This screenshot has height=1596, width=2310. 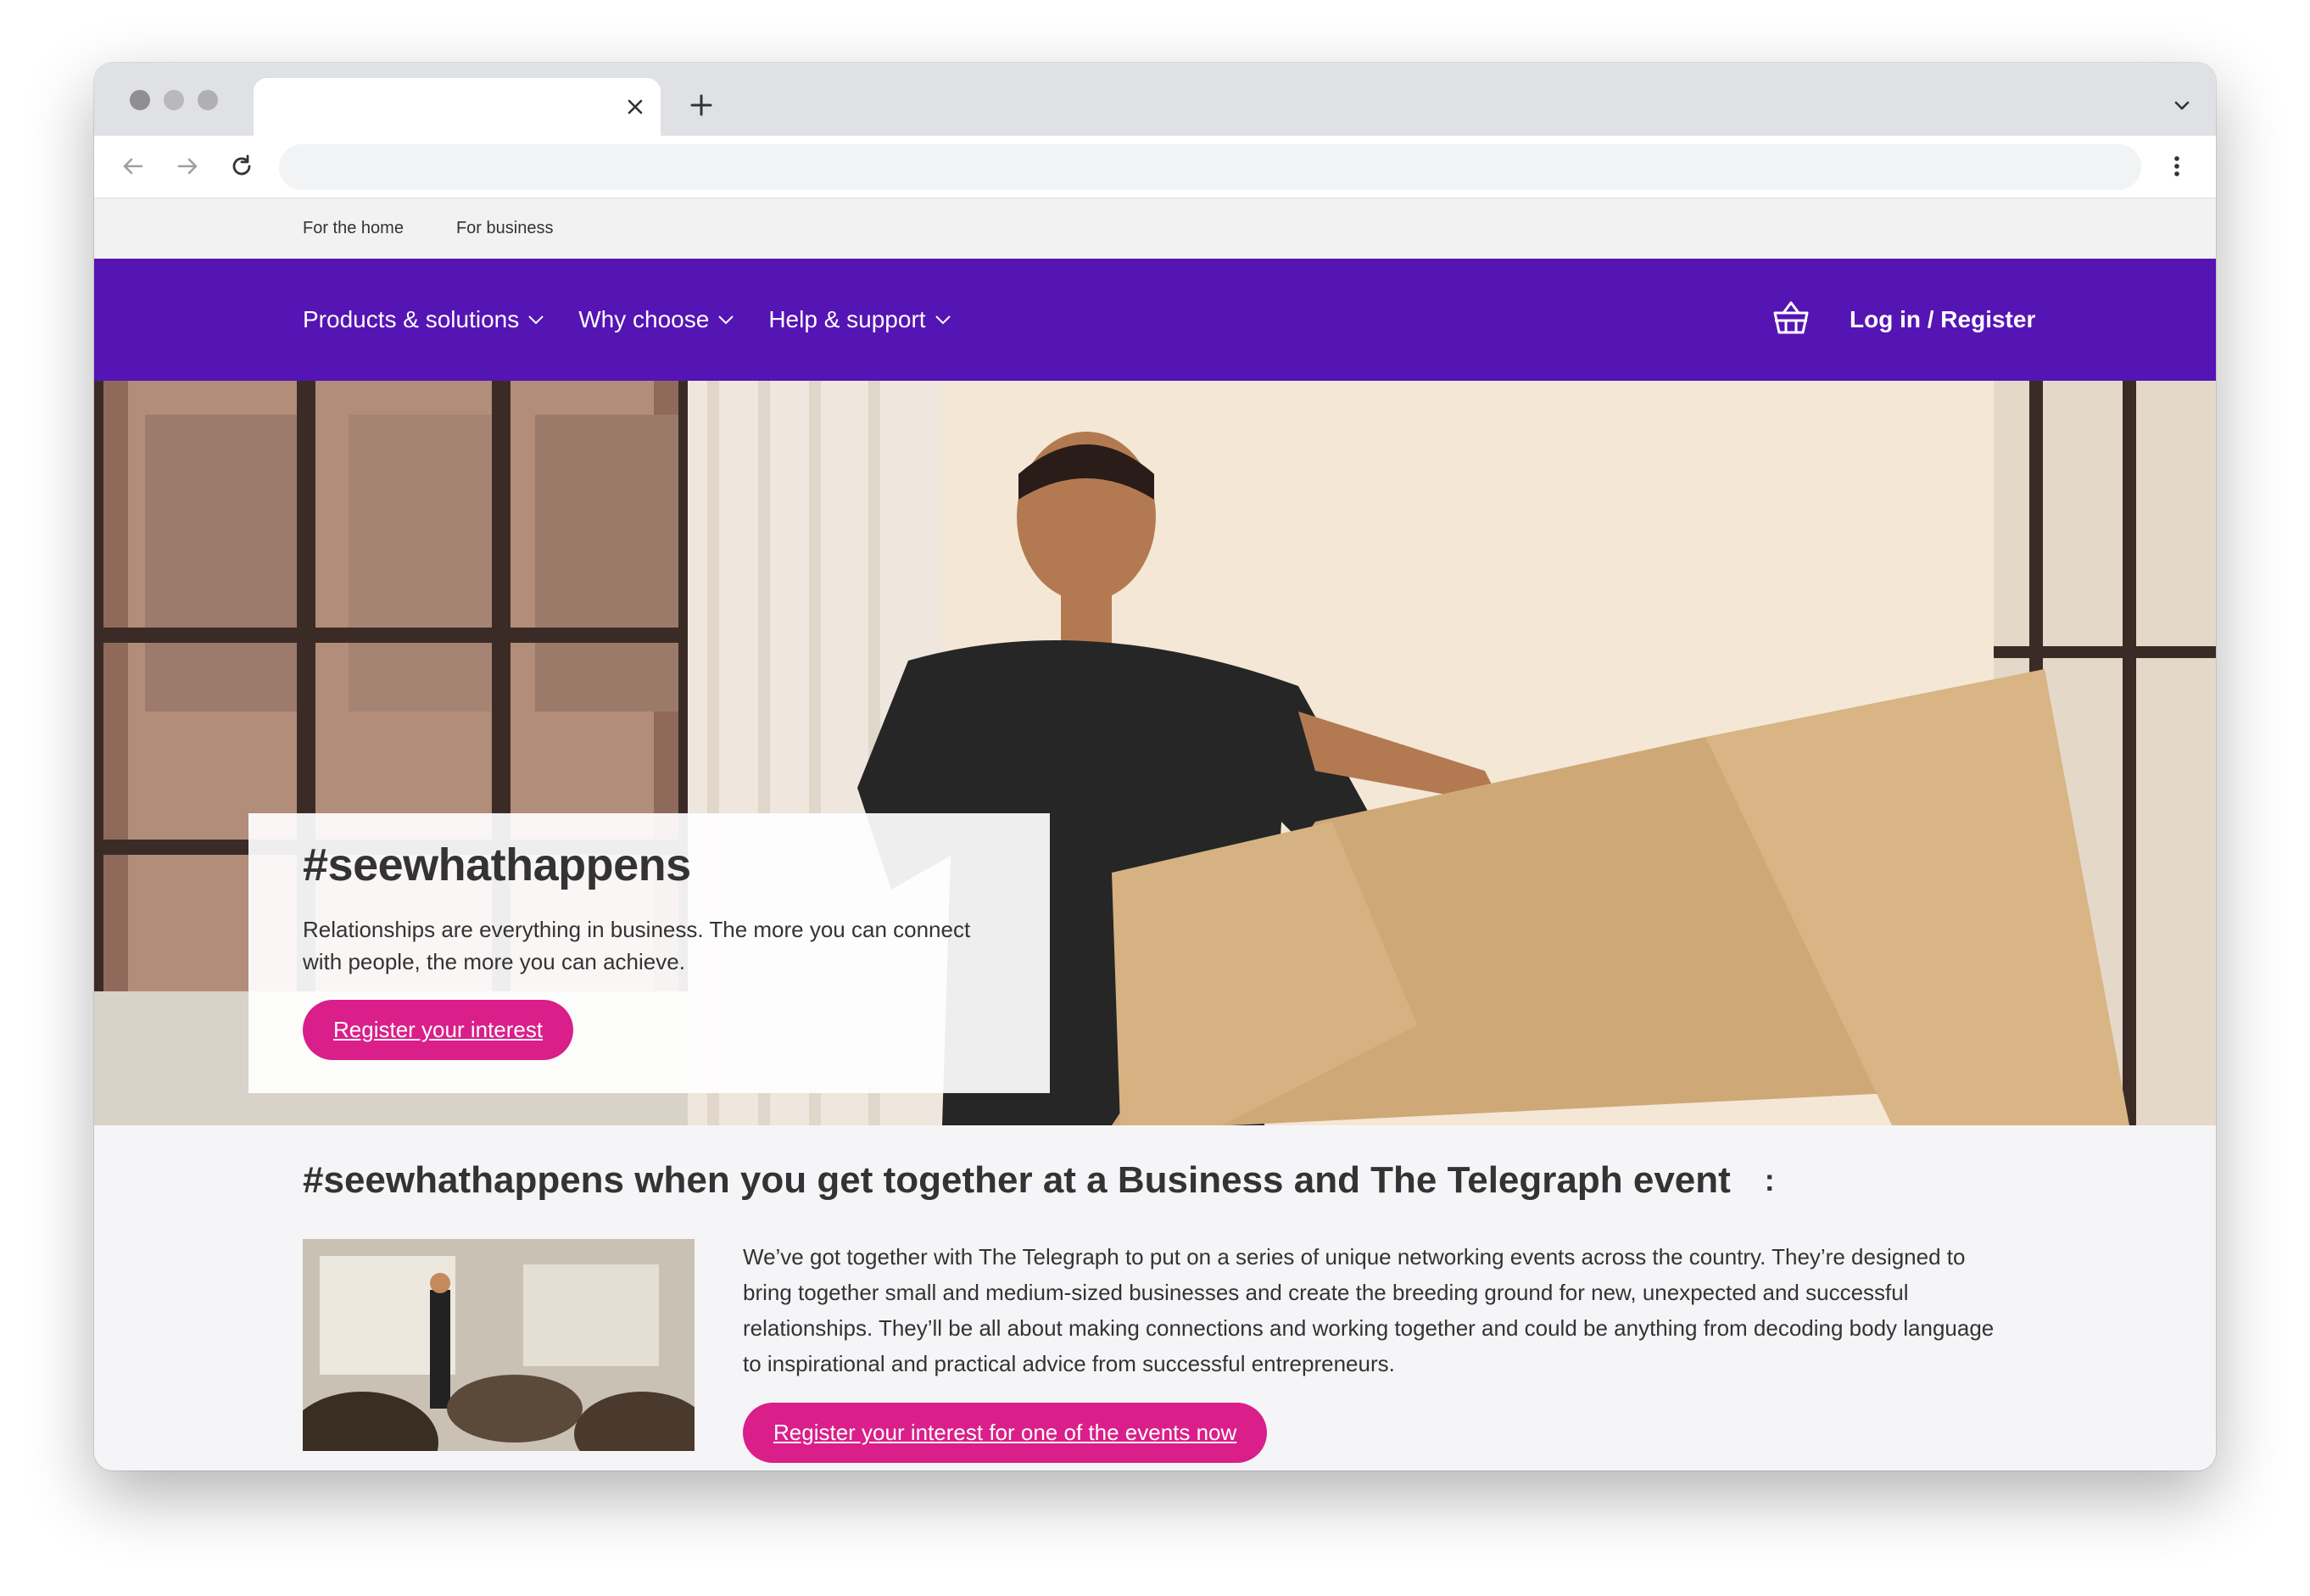 I want to click on section-more-marker: :, so click(x=1770, y=1180).